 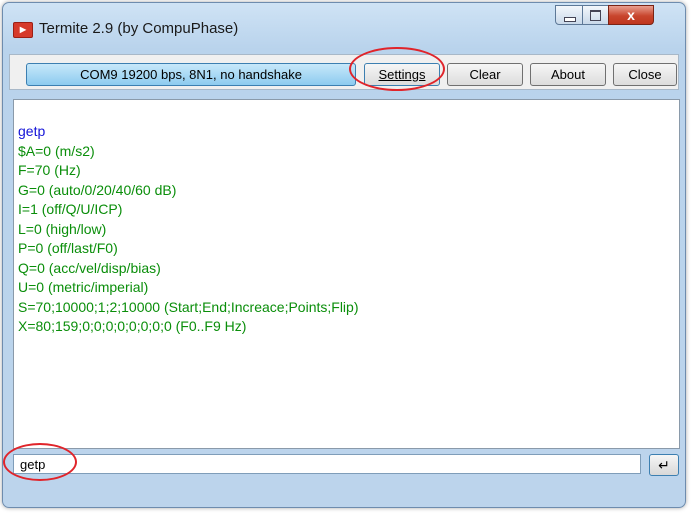 What do you see at coordinates (397, 69) in the screenshot?
I see `settings-highlight-ring` at bounding box center [397, 69].